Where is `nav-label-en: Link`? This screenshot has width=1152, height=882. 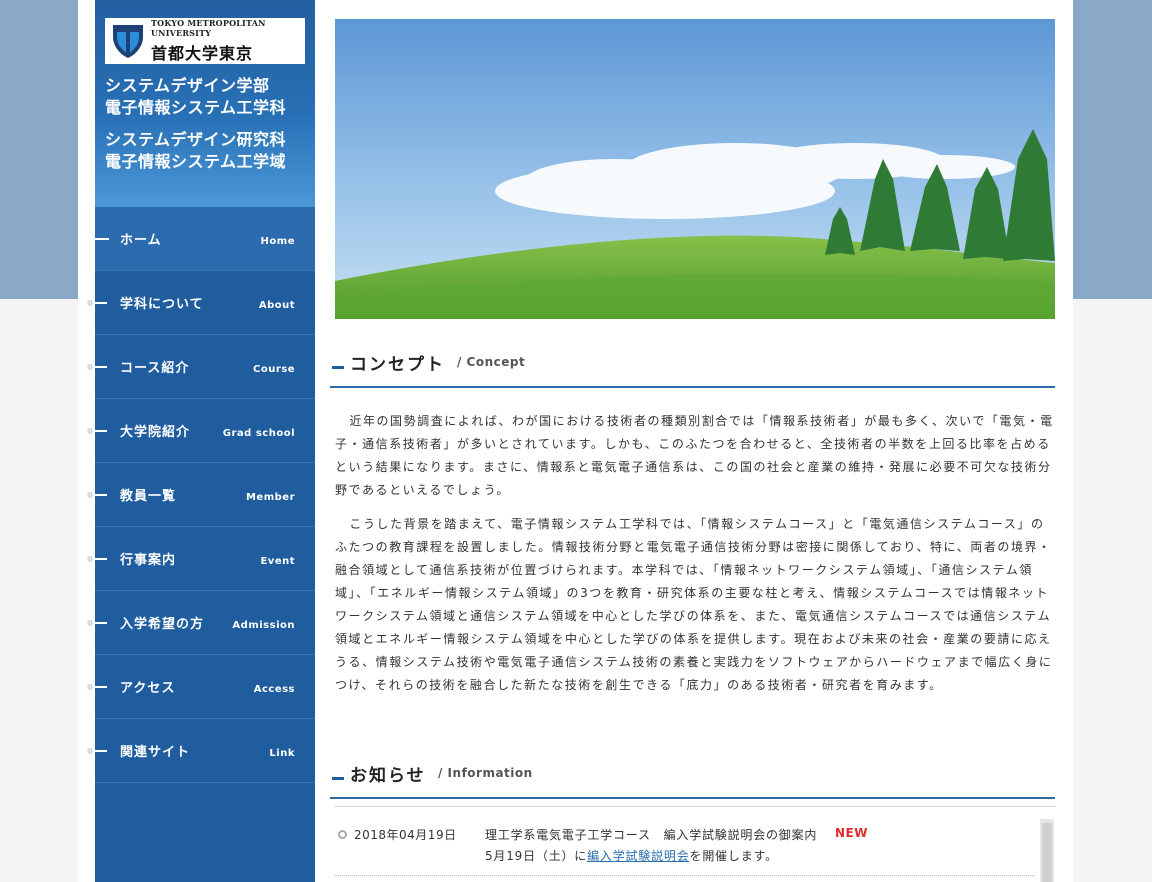 nav-label-en: Link is located at coordinates (282, 753).